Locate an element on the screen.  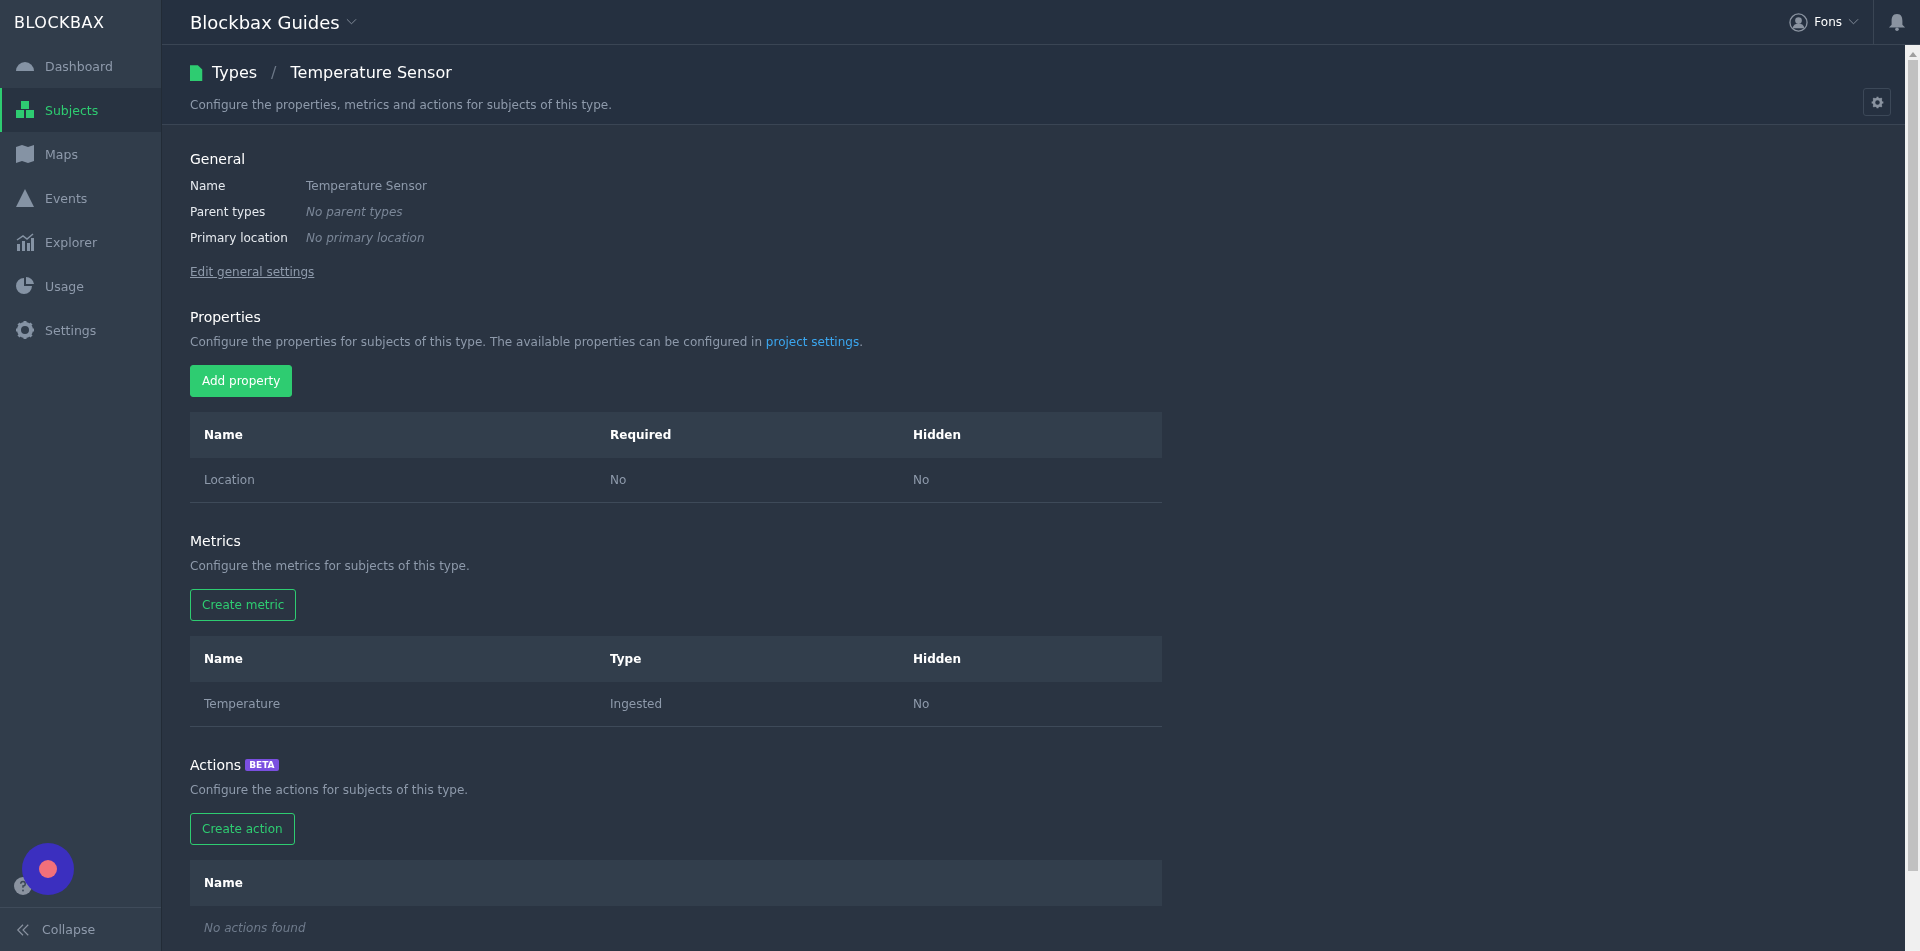
nav-item: Explorer is located at coordinates (80, 242).